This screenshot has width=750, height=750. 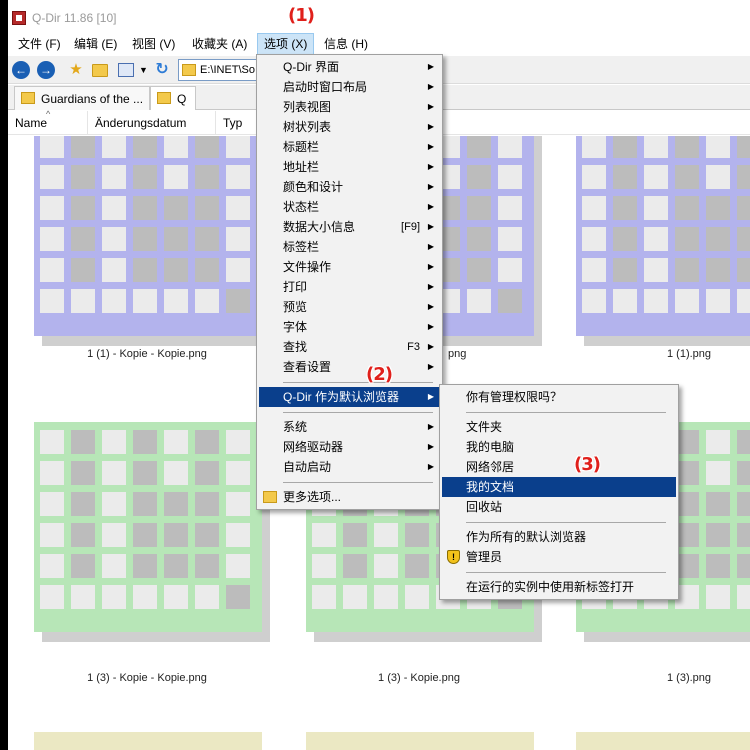 What do you see at coordinates (223, 70) in the screenshot?
I see `address-bar: E:\INET\So` at bounding box center [223, 70].